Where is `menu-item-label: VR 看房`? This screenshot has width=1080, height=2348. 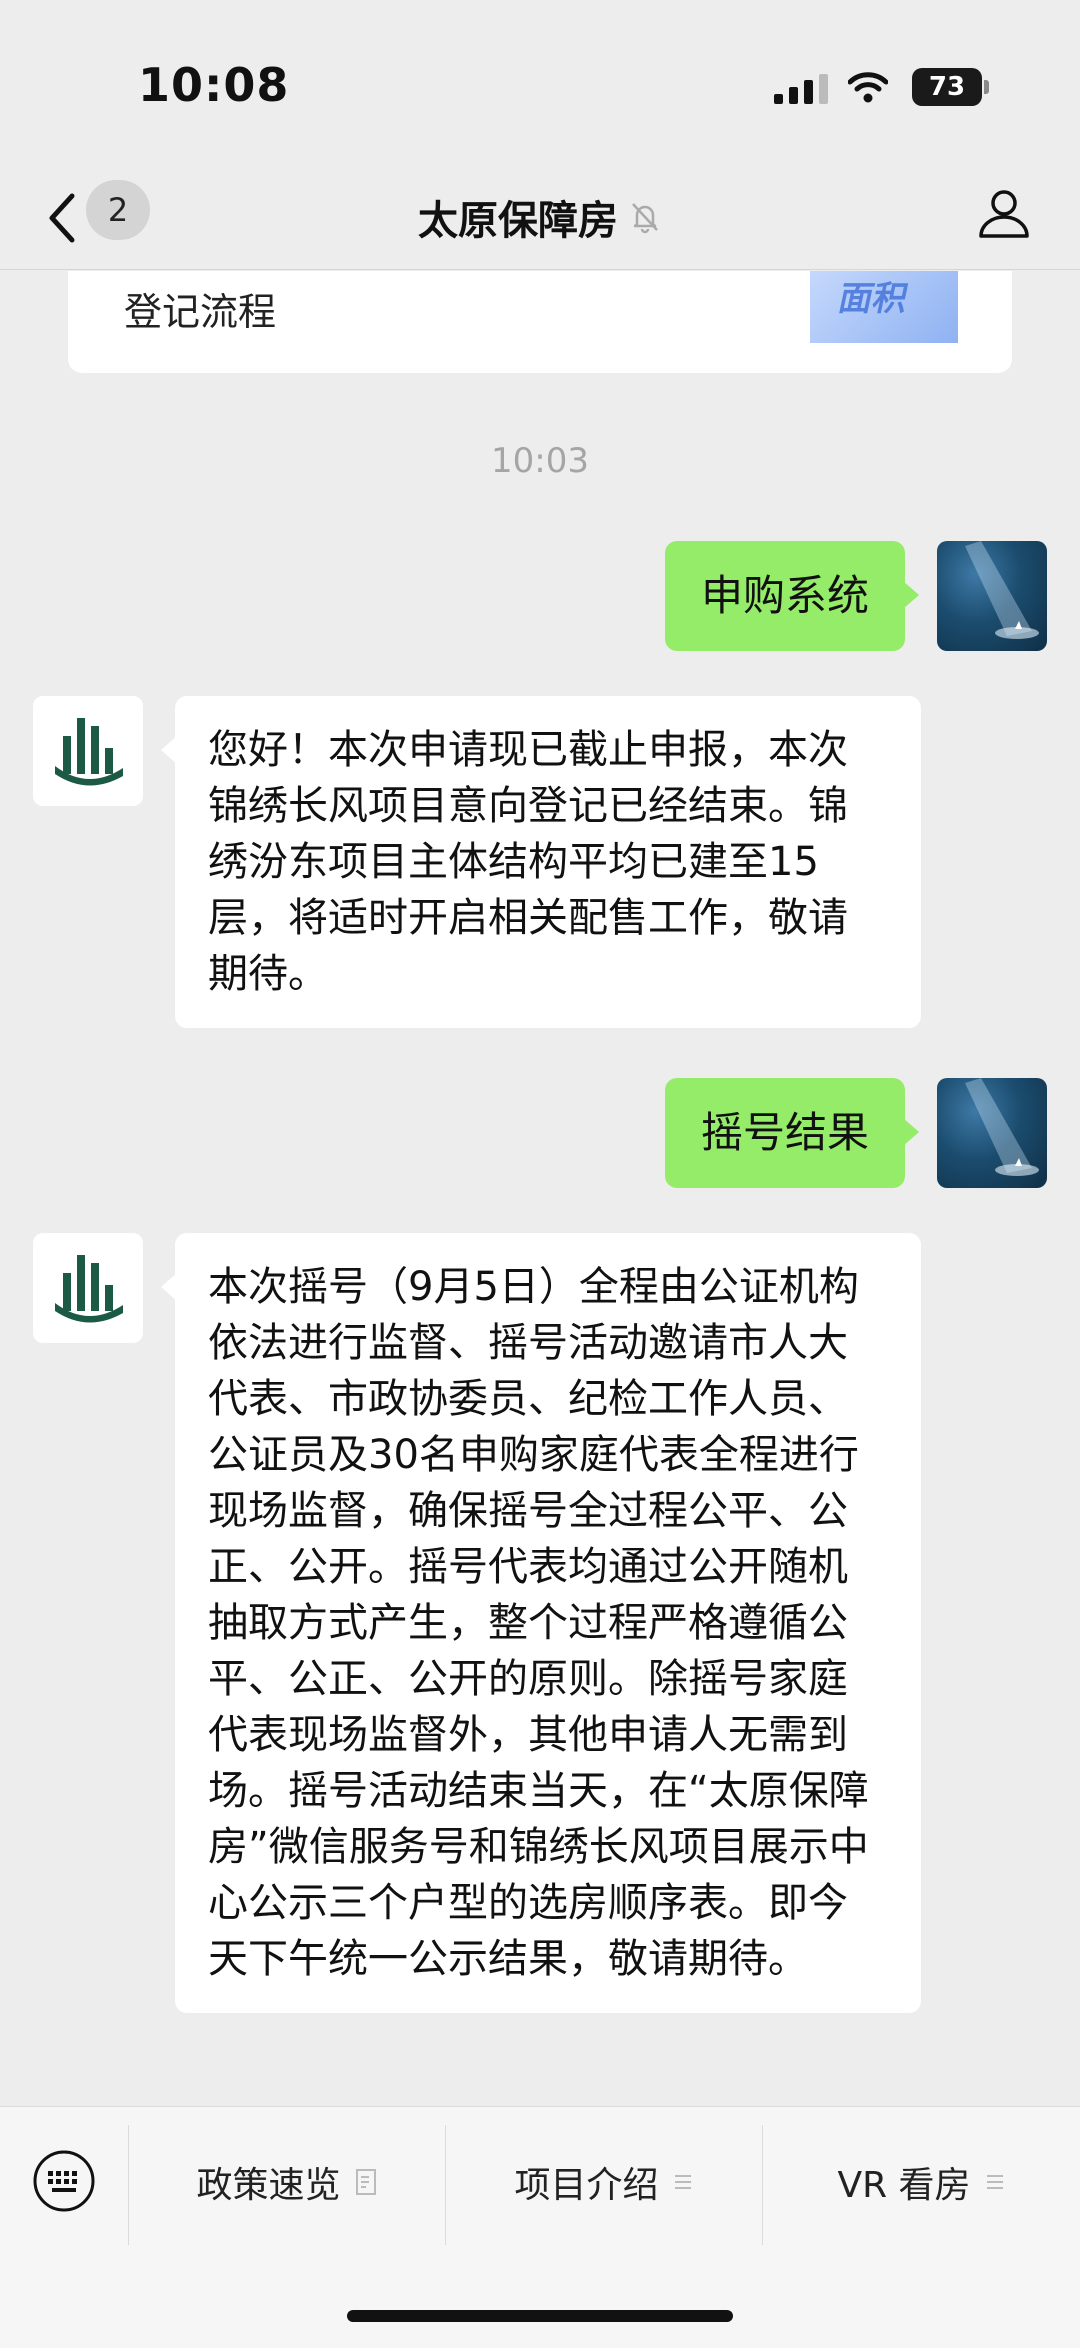 menu-item-label: VR 看房 is located at coordinates (904, 2185).